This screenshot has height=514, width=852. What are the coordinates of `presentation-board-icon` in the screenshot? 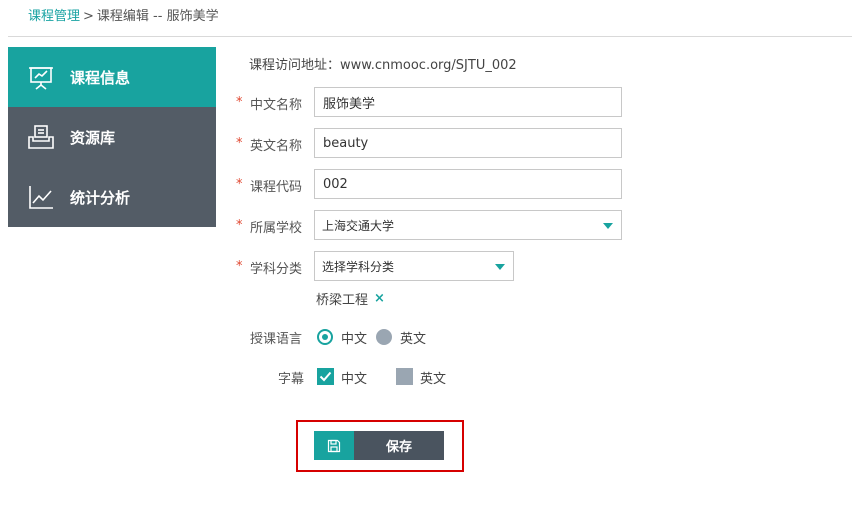 It's located at (41, 77).